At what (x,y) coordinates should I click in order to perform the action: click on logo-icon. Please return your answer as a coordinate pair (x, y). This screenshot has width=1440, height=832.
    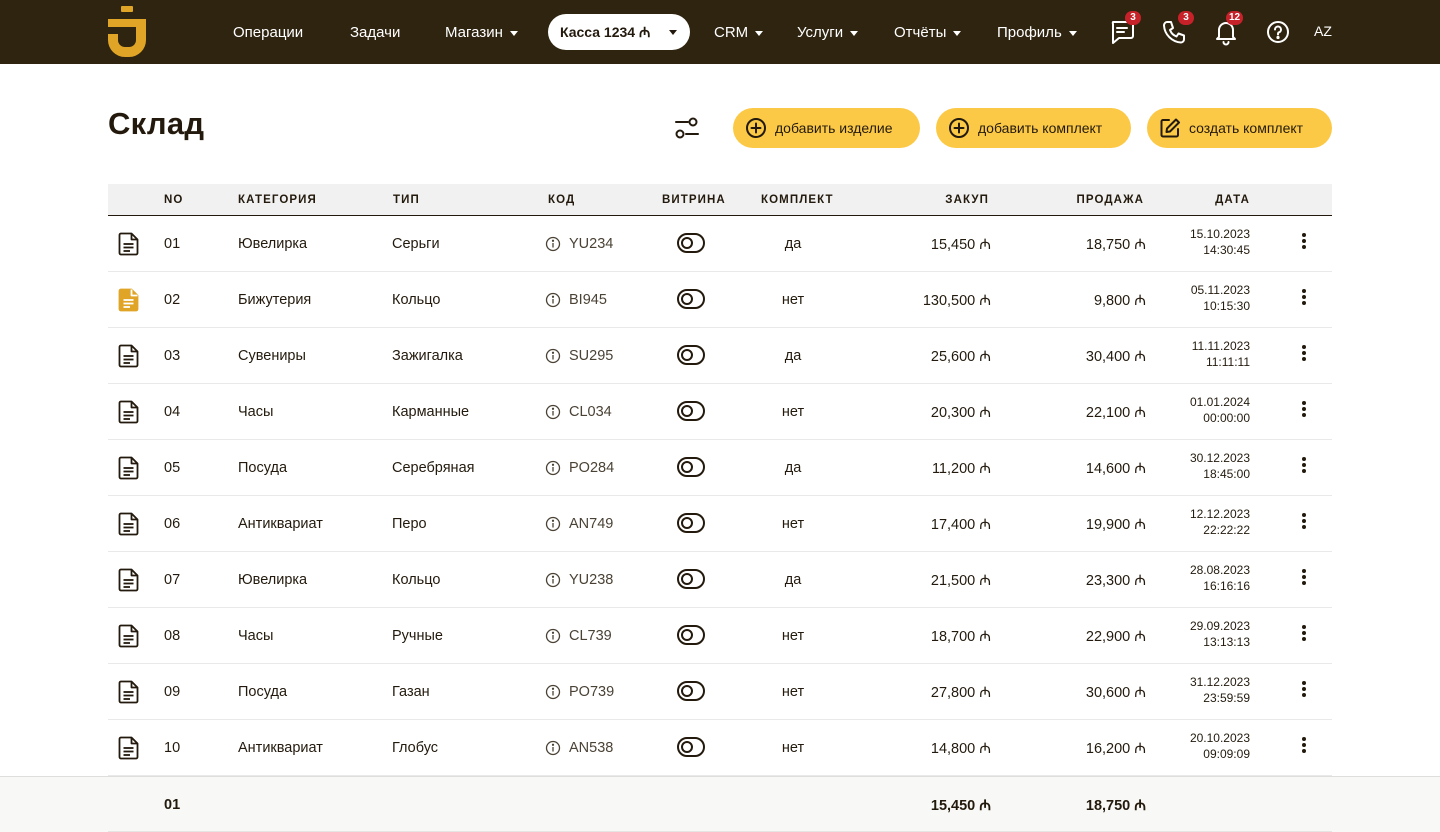
    Looking at the image, I should click on (127, 32).